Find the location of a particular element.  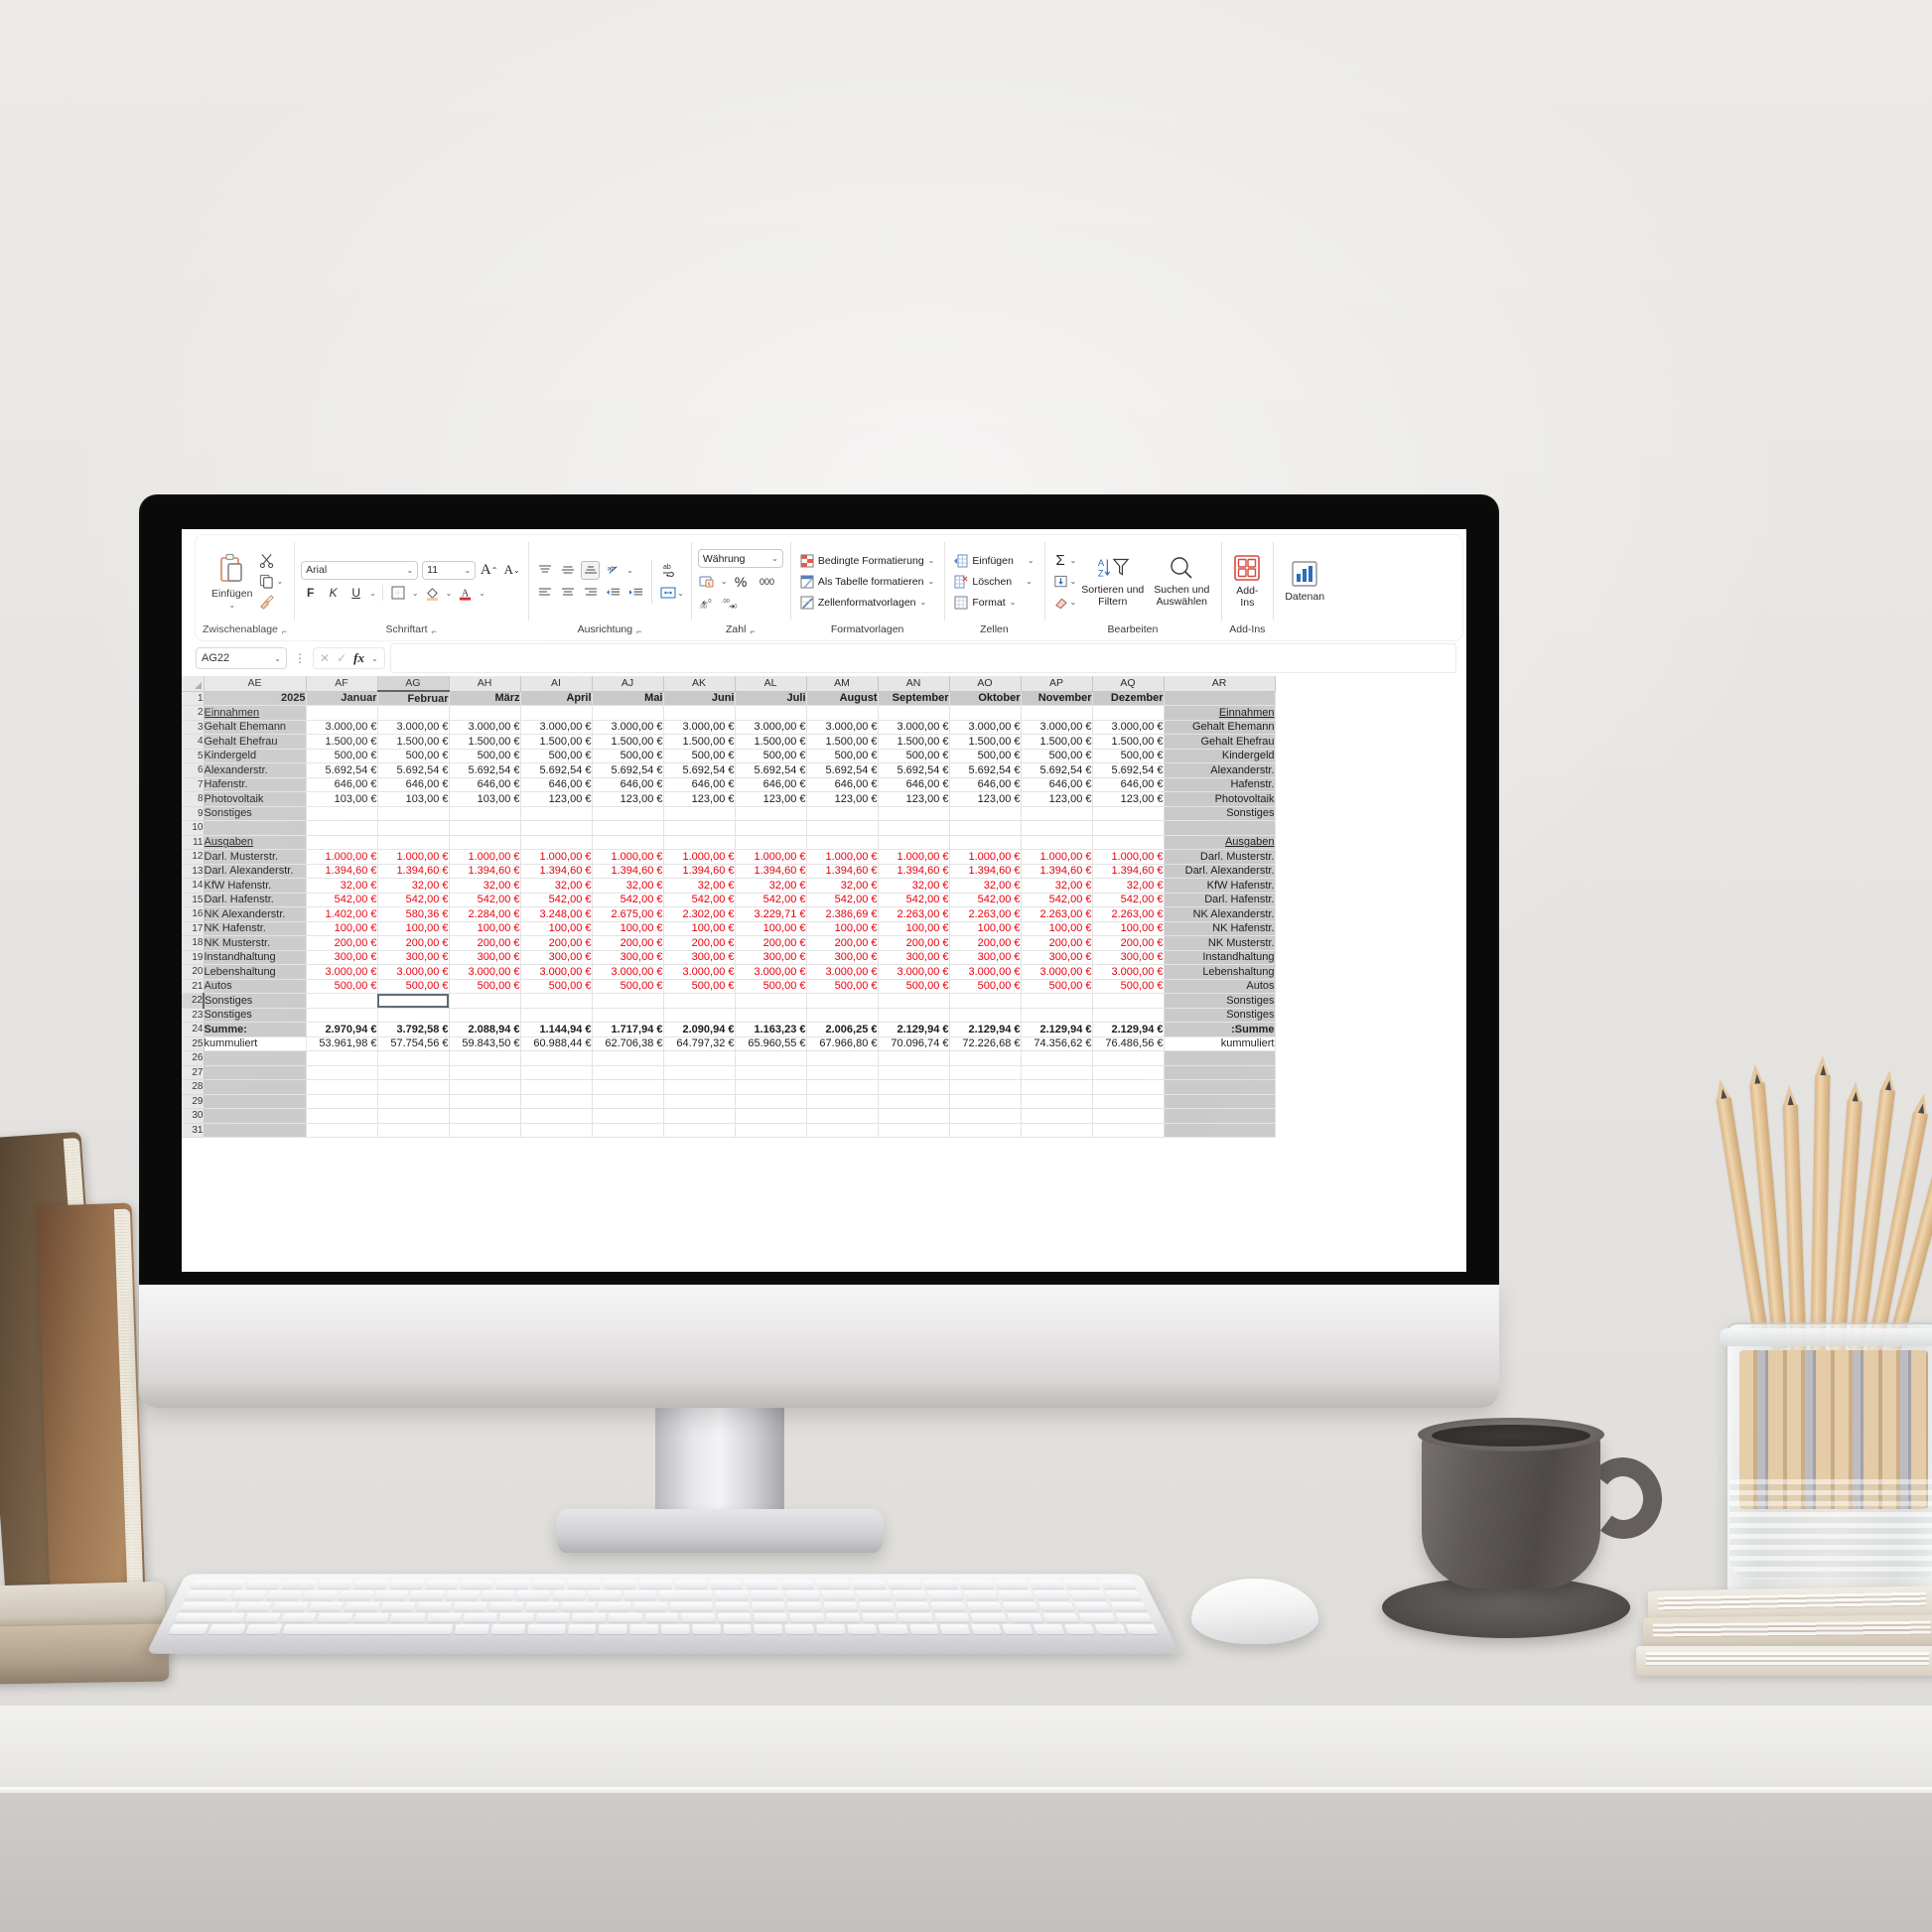

borders-button is located at coordinates (399, 593).